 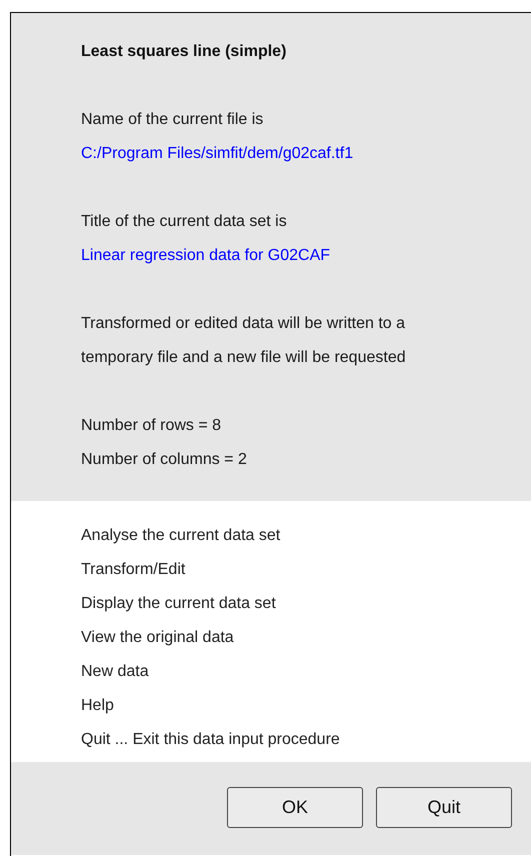 I want to click on dialog-button: OK, so click(x=295, y=807).